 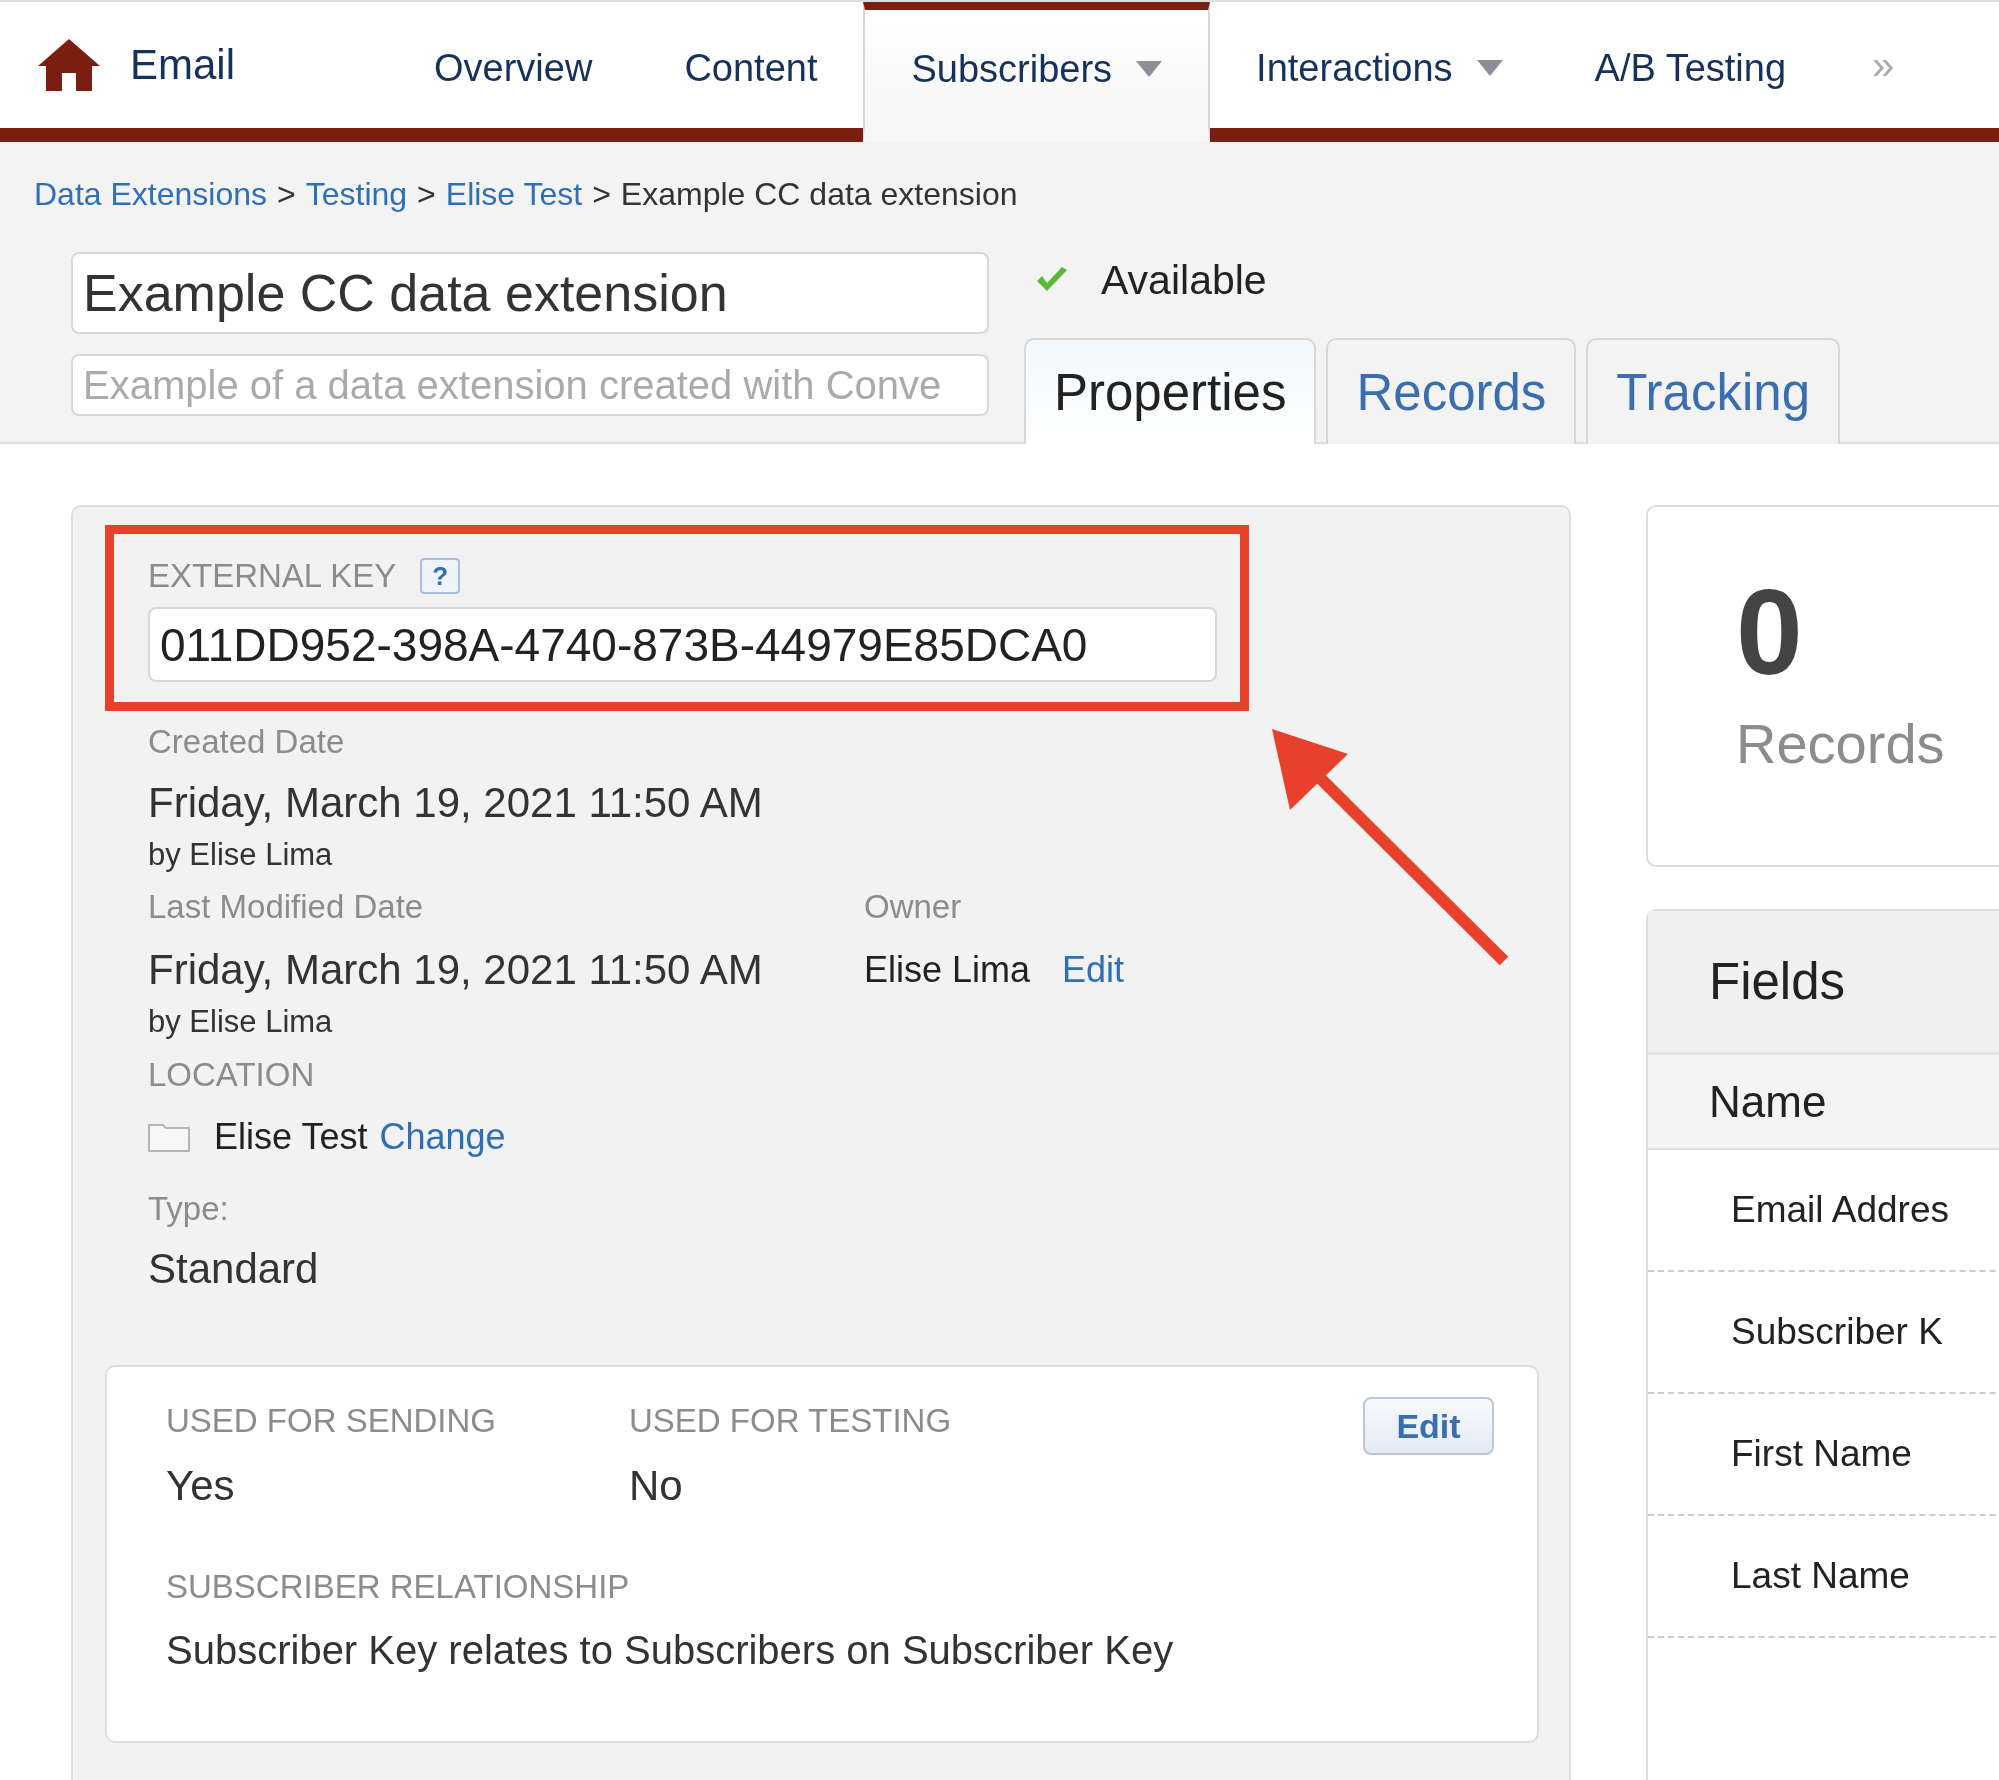 What do you see at coordinates (819, 194) in the screenshot?
I see `breadcrumb-current: Example CC data extension` at bounding box center [819, 194].